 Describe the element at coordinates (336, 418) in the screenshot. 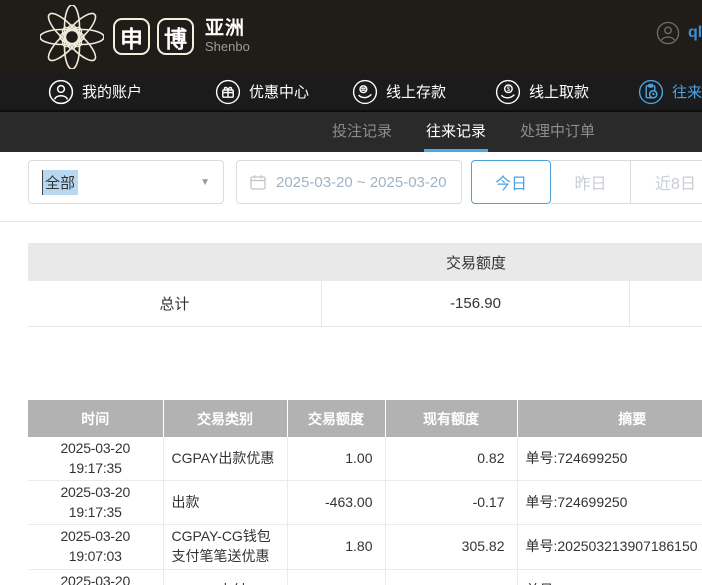

I see `column-header: 交易额度` at that location.